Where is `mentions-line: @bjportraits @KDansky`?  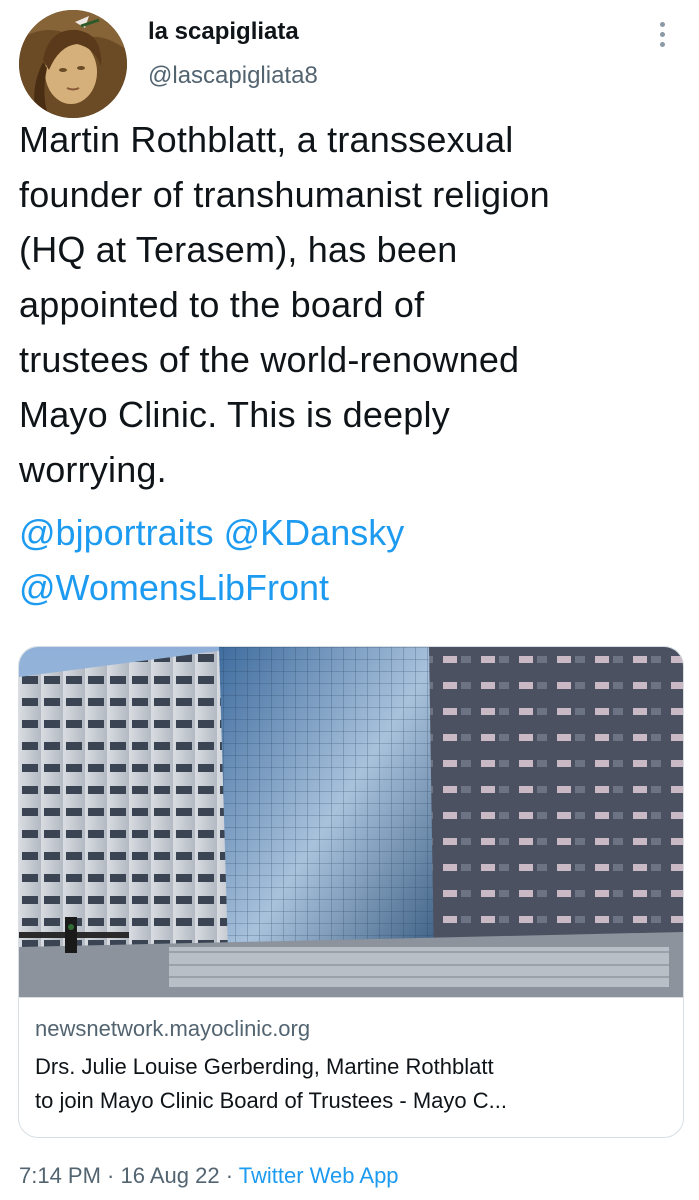 mentions-line: @bjportraits @KDansky is located at coordinates (351, 532).